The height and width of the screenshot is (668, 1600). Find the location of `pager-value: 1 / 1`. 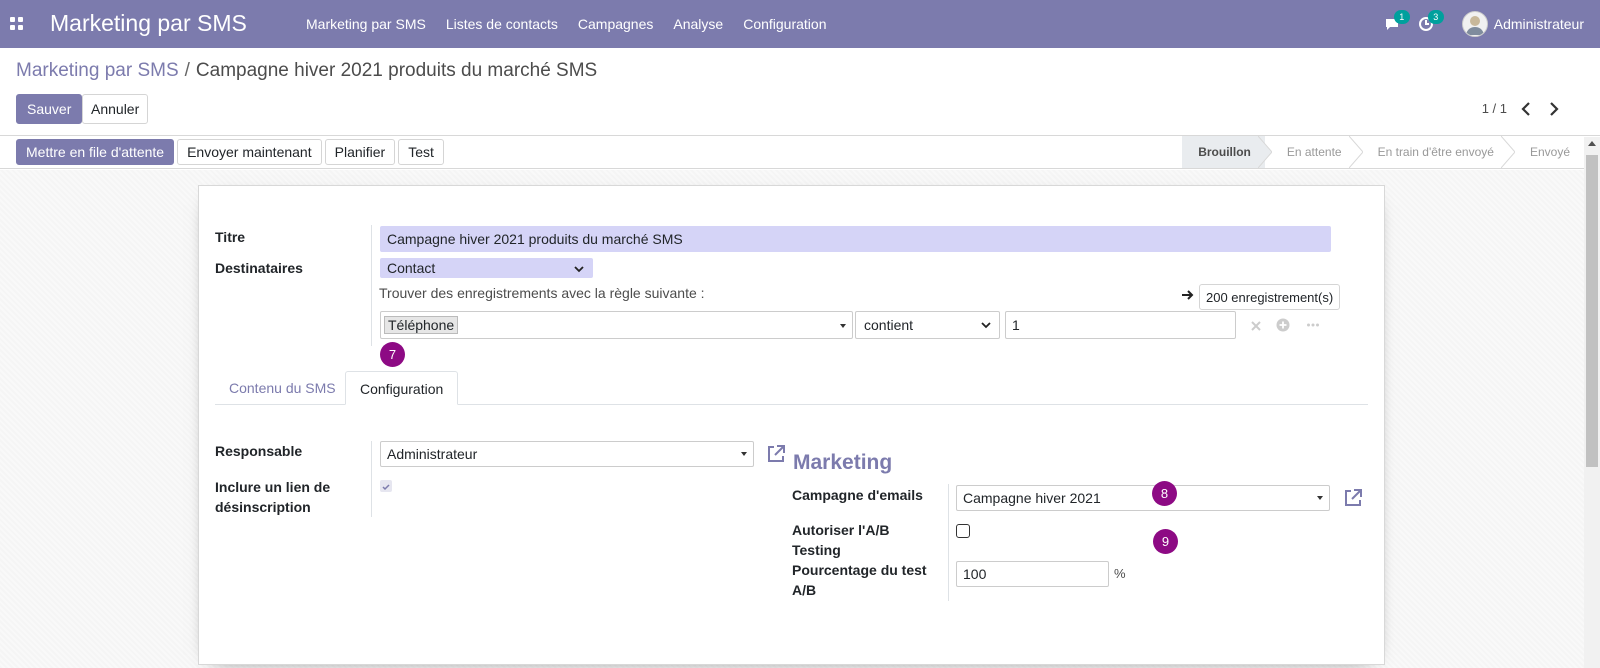

pager-value: 1 / 1 is located at coordinates (1494, 108).